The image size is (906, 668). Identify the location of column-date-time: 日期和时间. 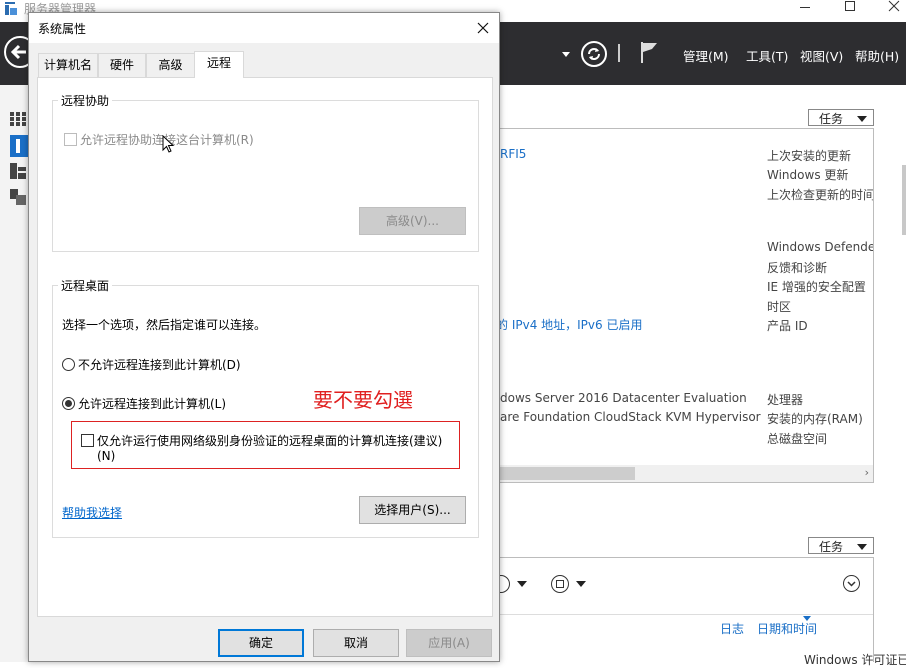
(787, 628).